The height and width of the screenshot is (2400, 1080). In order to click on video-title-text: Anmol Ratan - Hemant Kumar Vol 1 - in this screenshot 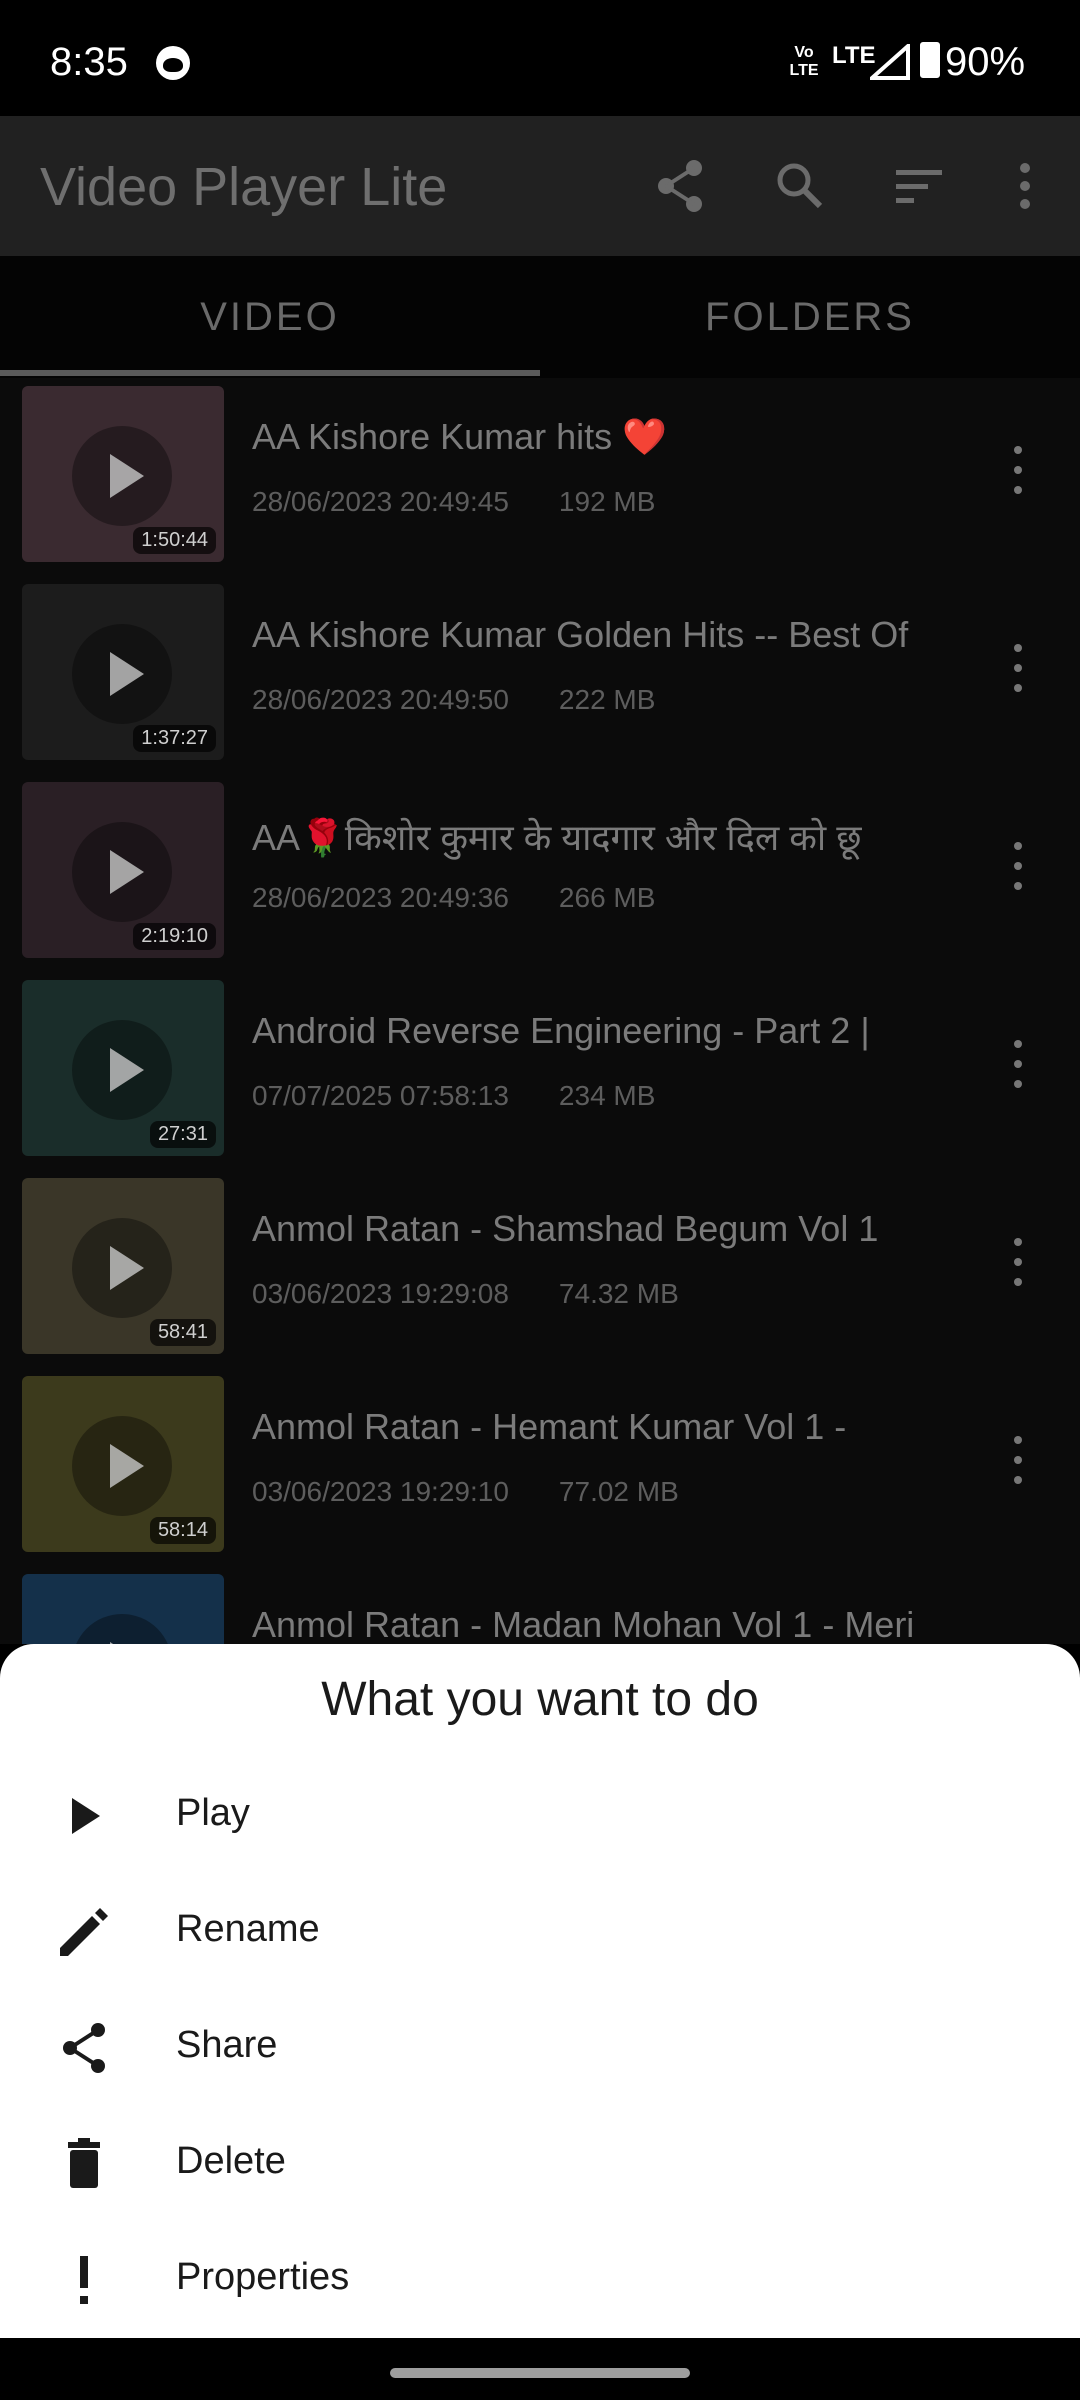, I will do `click(549, 1426)`.